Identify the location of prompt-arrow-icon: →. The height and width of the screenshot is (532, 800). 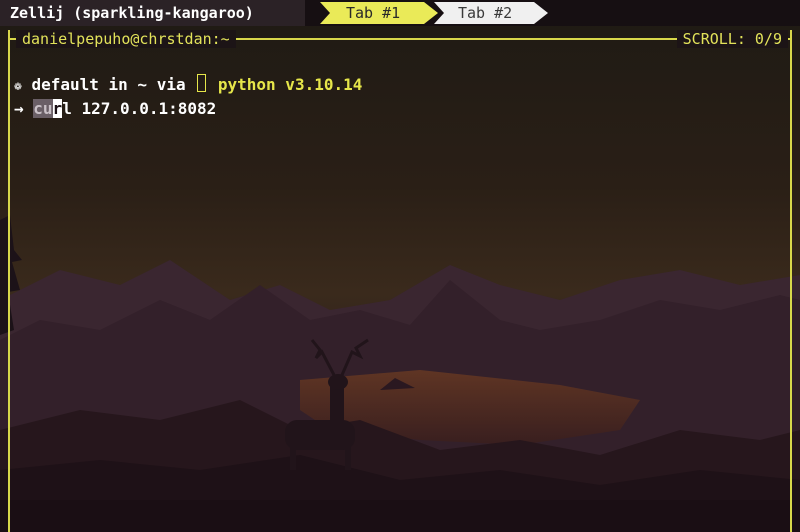
(19, 108).